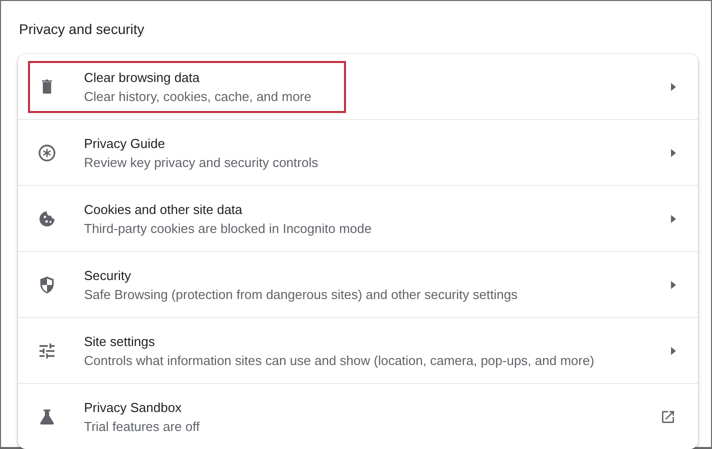 The width and height of the screenshot is (712, 449). I want to click on sliders-icon, so click(47, 350).